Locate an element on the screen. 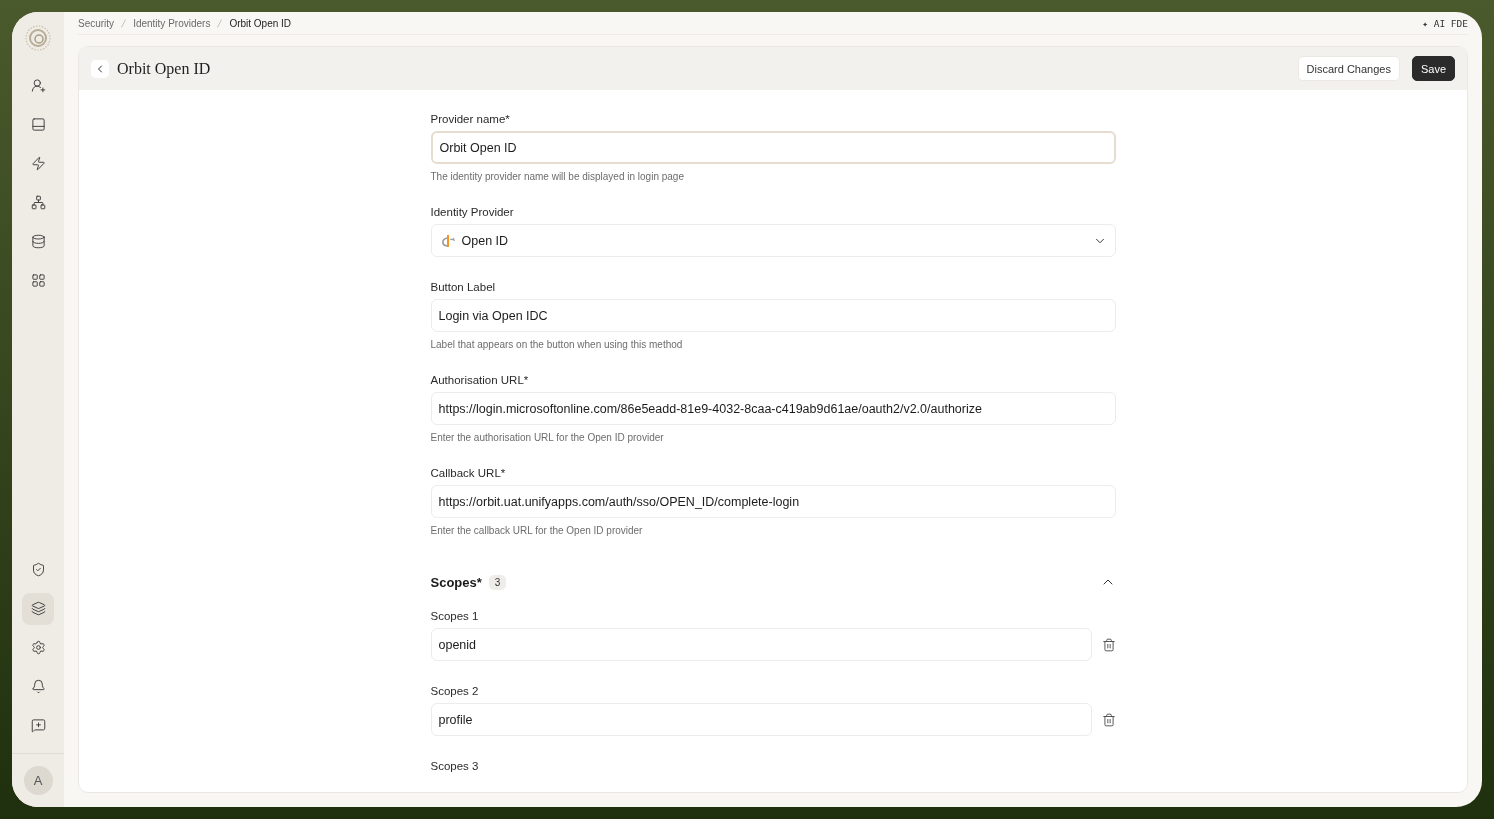  field-label: Scopes 2 is located at coordinates (455, 691).